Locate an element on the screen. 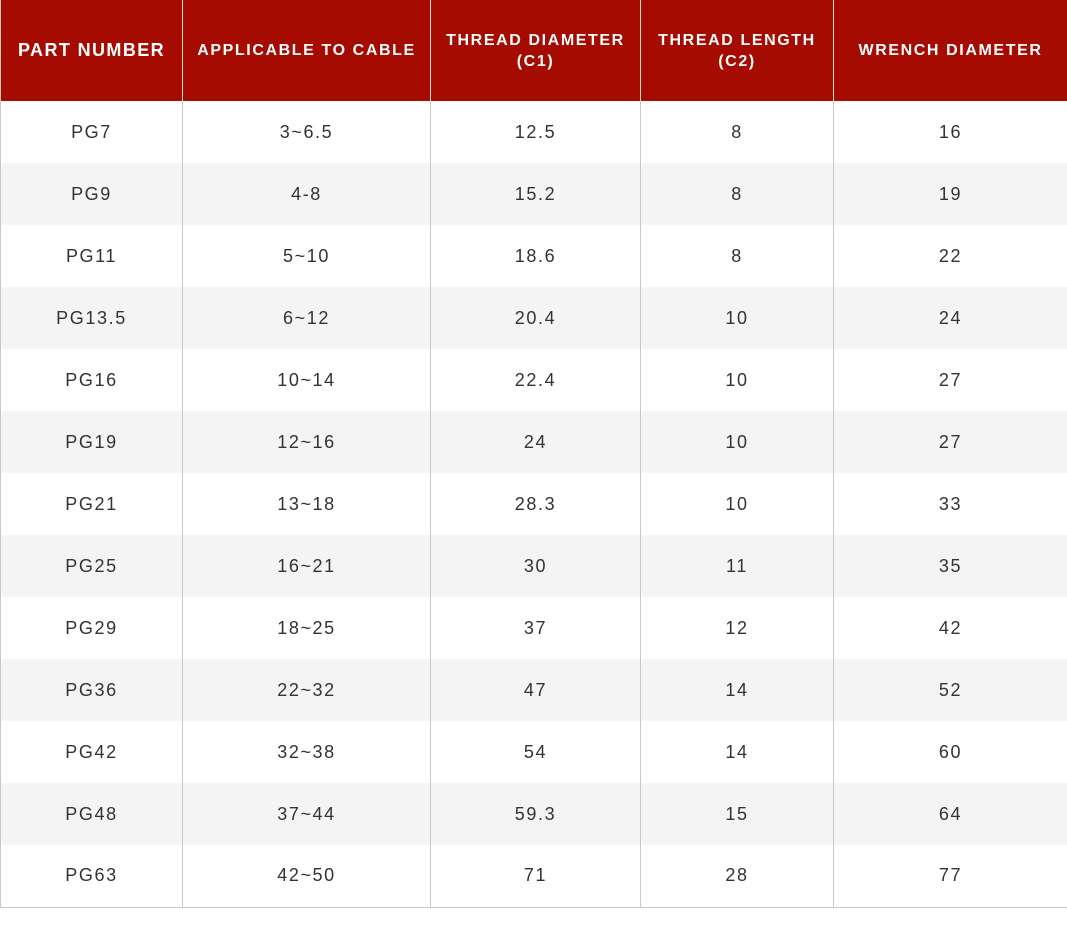 The image size is (1067, 936). cell-thread-diameter: 71 is located at coordinates (535, 876).